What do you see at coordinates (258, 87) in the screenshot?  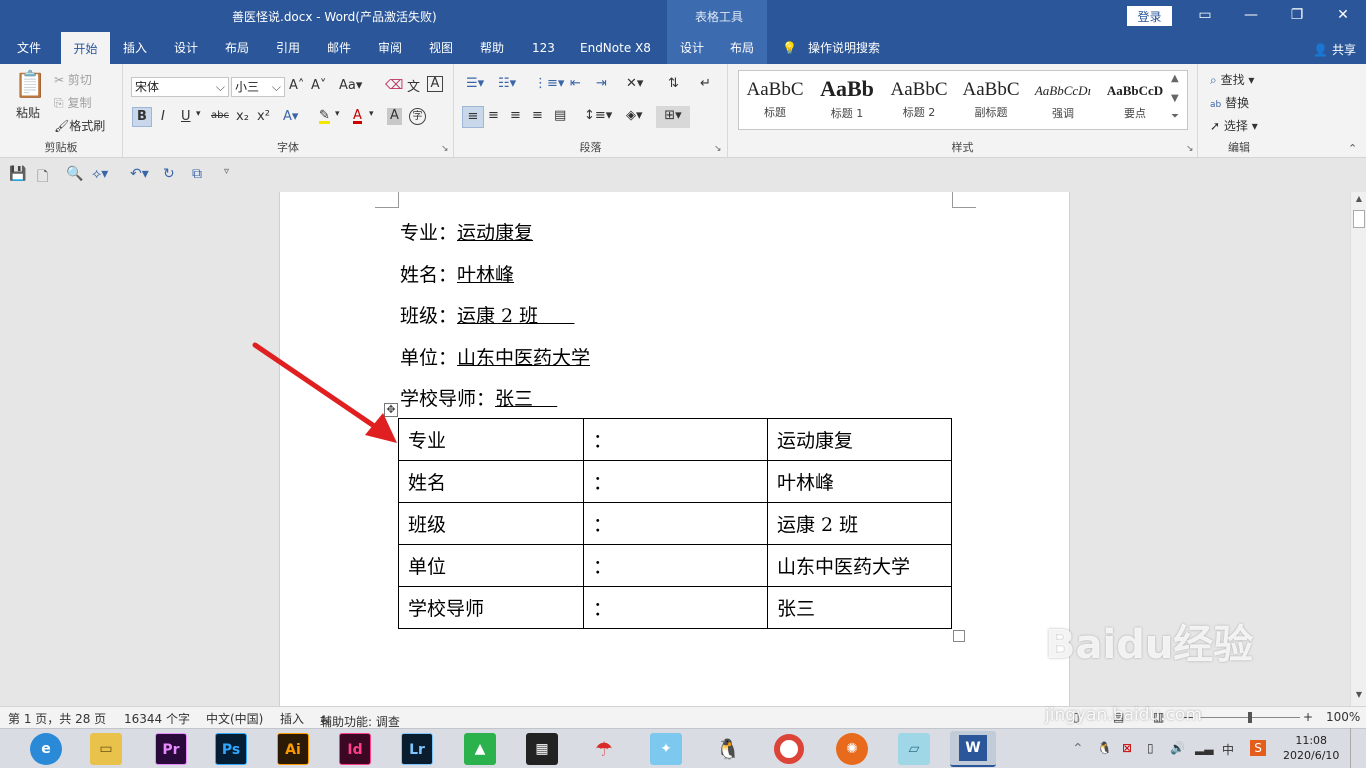 I see `font-size-select: 小三 ⌵` at bounding box center [258, 87].